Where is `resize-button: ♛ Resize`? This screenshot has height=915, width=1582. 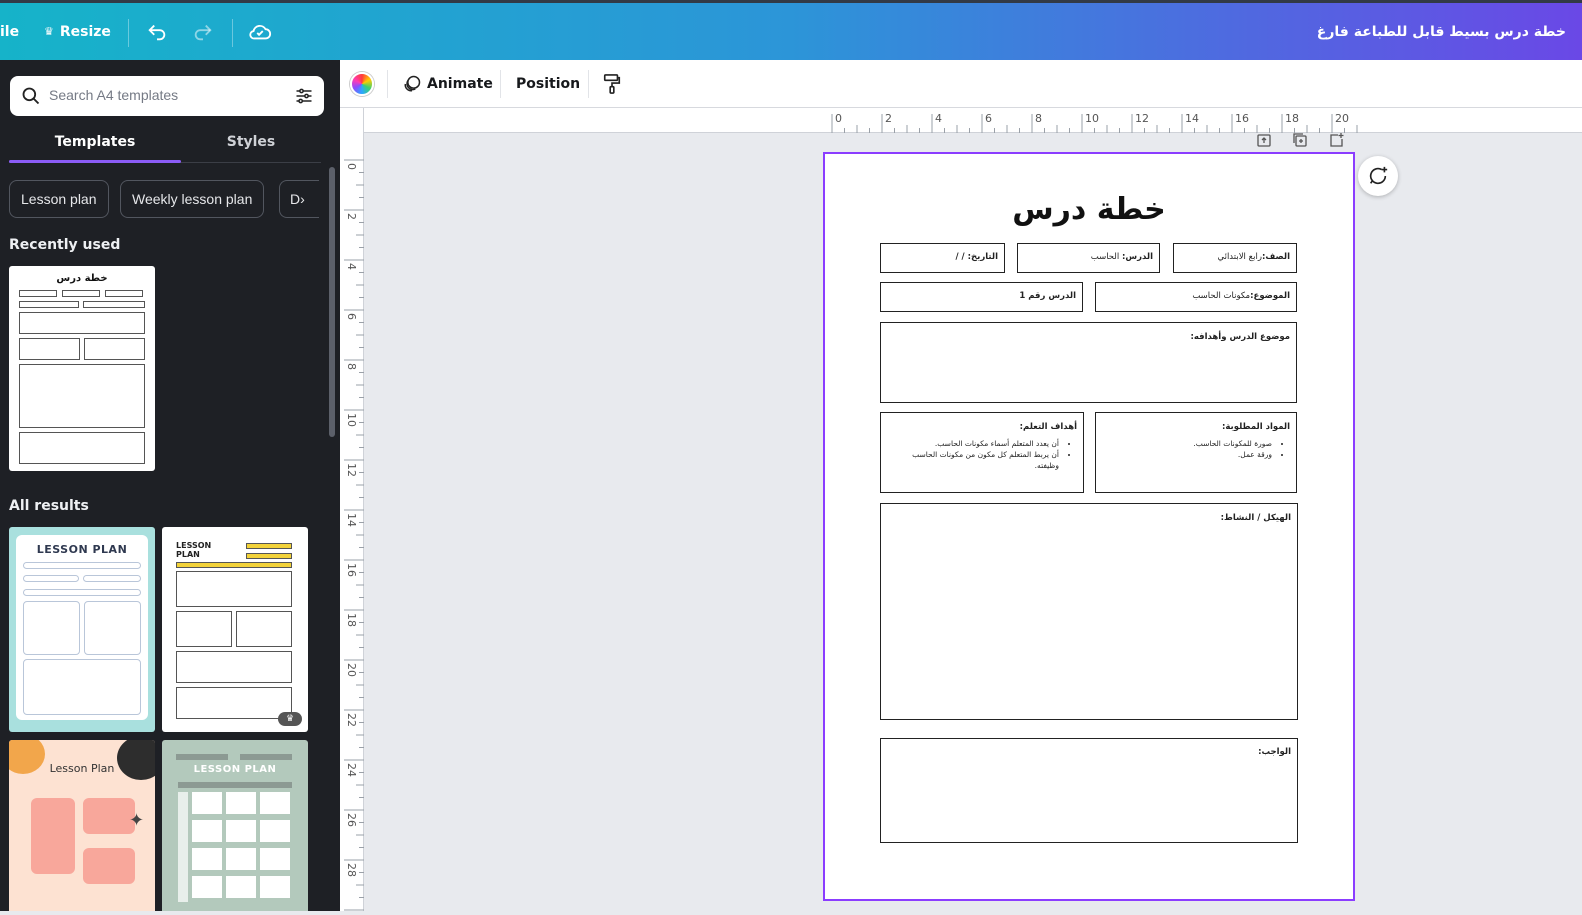
resize-button: ♛ Resize is located at coordinates (77, 31).